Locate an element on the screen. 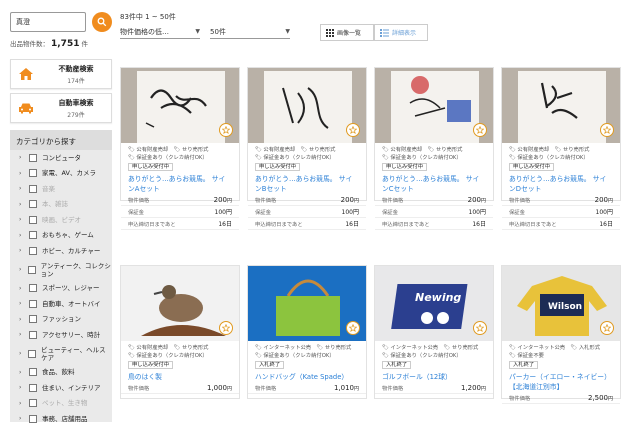  category-item: › アクセサリー、時計 is located at coordinates (61, 335).